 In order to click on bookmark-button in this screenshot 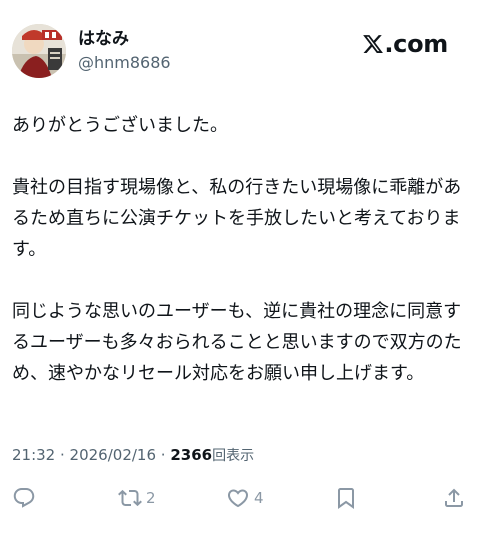, I will do `click(346, 498)`.